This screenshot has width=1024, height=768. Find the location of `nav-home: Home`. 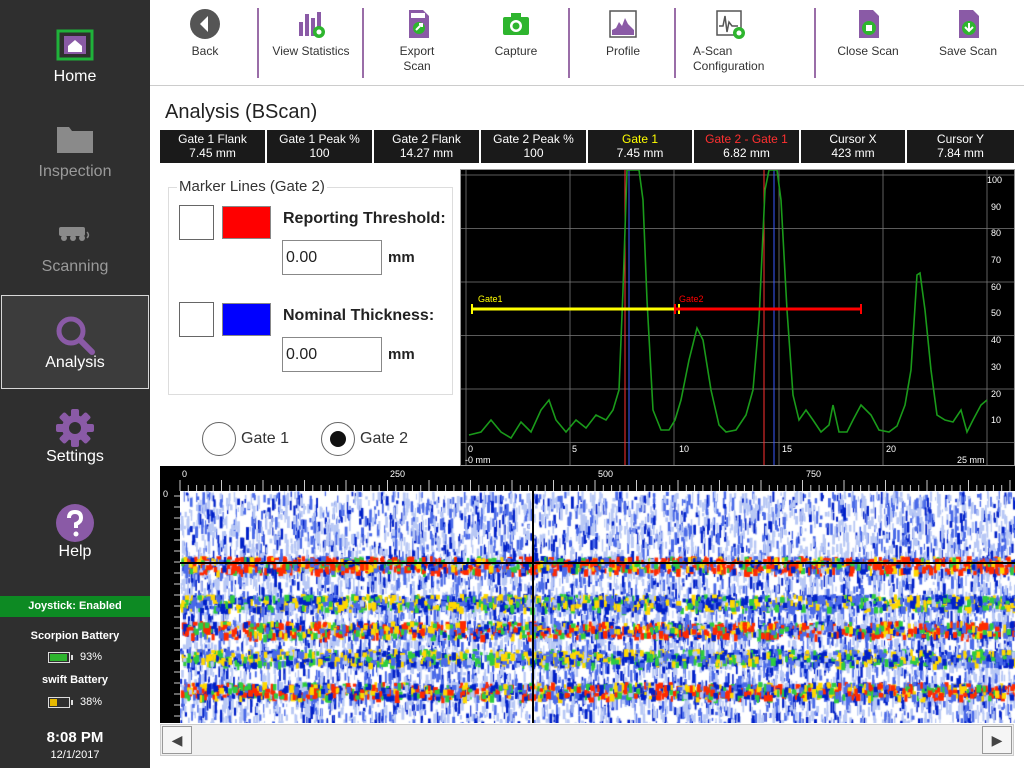

nav-home: Home is located at coordinates (75, 47).